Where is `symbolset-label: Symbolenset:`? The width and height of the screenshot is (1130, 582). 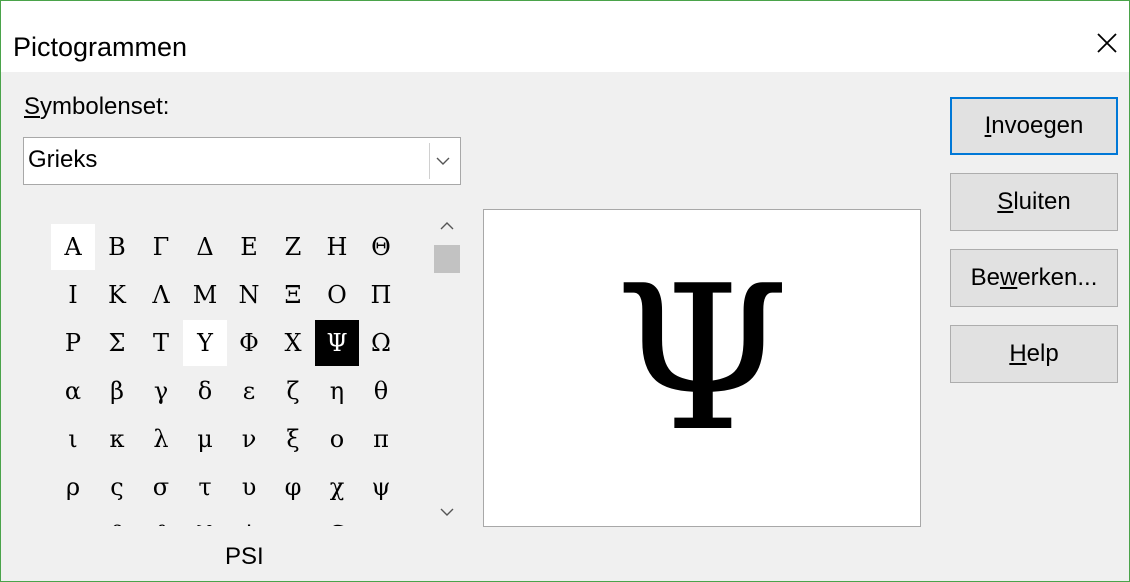
symbolset-label: Symbolenset: is located at coordinates (96, 107).